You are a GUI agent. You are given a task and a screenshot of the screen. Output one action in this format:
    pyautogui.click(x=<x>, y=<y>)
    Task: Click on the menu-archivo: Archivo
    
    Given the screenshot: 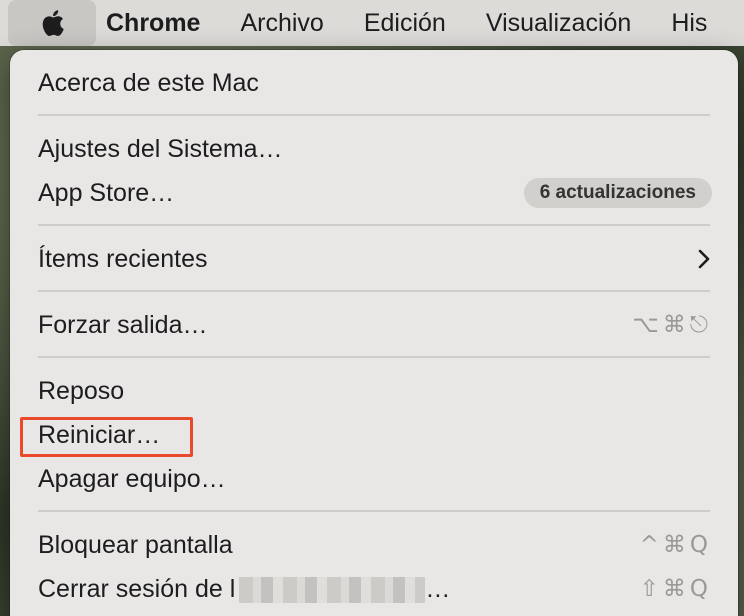 What is the action you would take?
    pyautogui.click(x=281, y=23)
    